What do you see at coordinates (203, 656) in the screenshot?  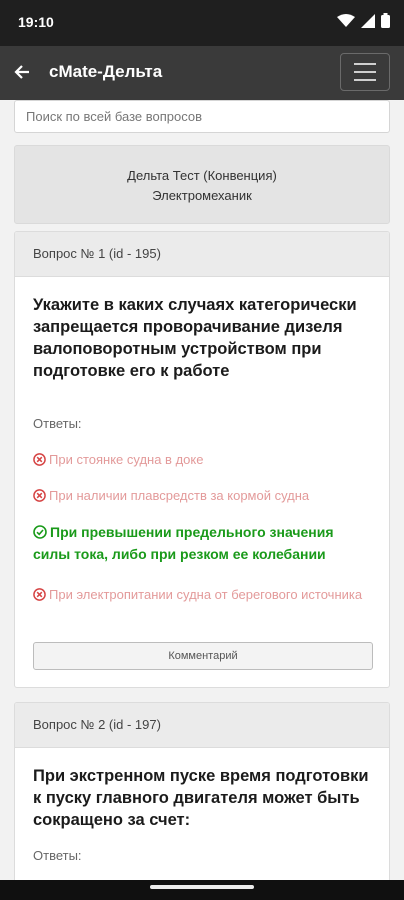 I see `comment-button: Комментарий` at bounding box center [203, 656].